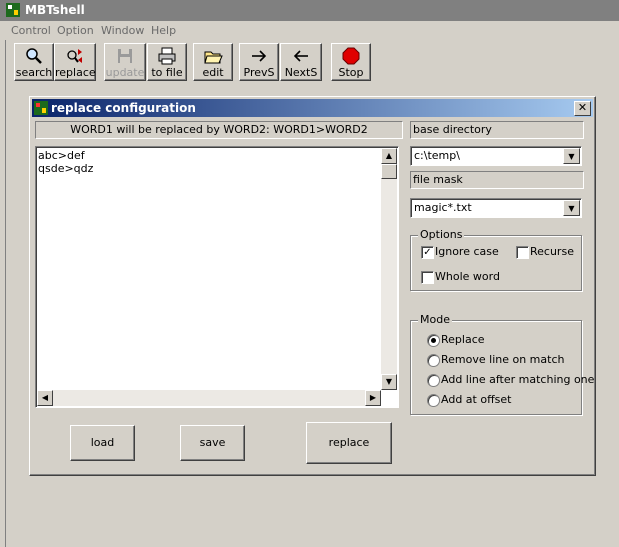 The width and height of the screenshot is (619, 547). I want to click on search-button: search, so click(34, 62).